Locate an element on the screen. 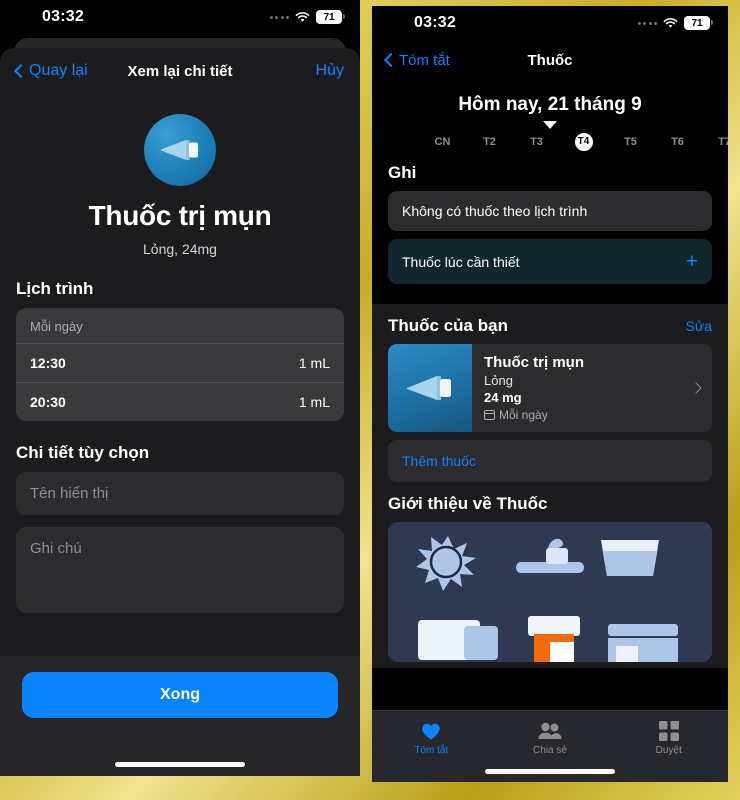  day-cell-t7: T7 is located at coordinates (714, 142).